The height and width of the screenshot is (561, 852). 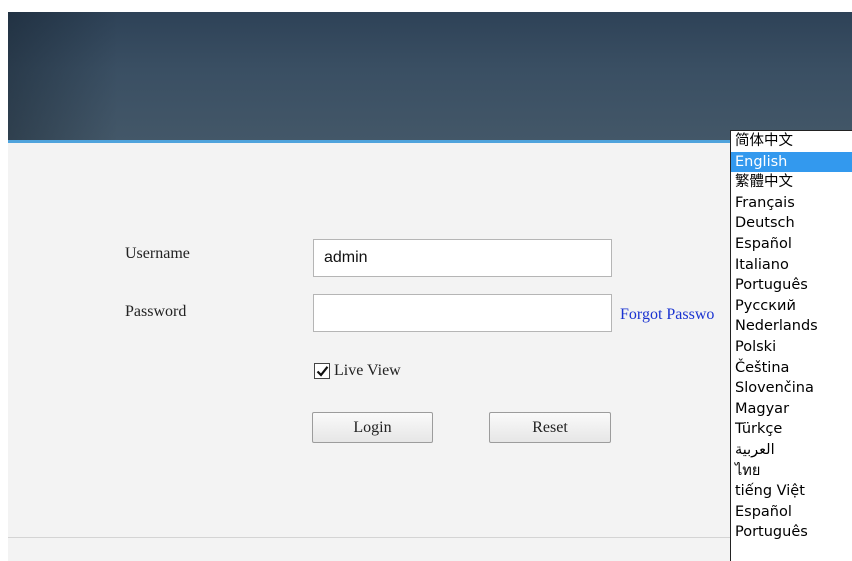 I want to click on language-option: Magyar, so click(x=791, y=409).